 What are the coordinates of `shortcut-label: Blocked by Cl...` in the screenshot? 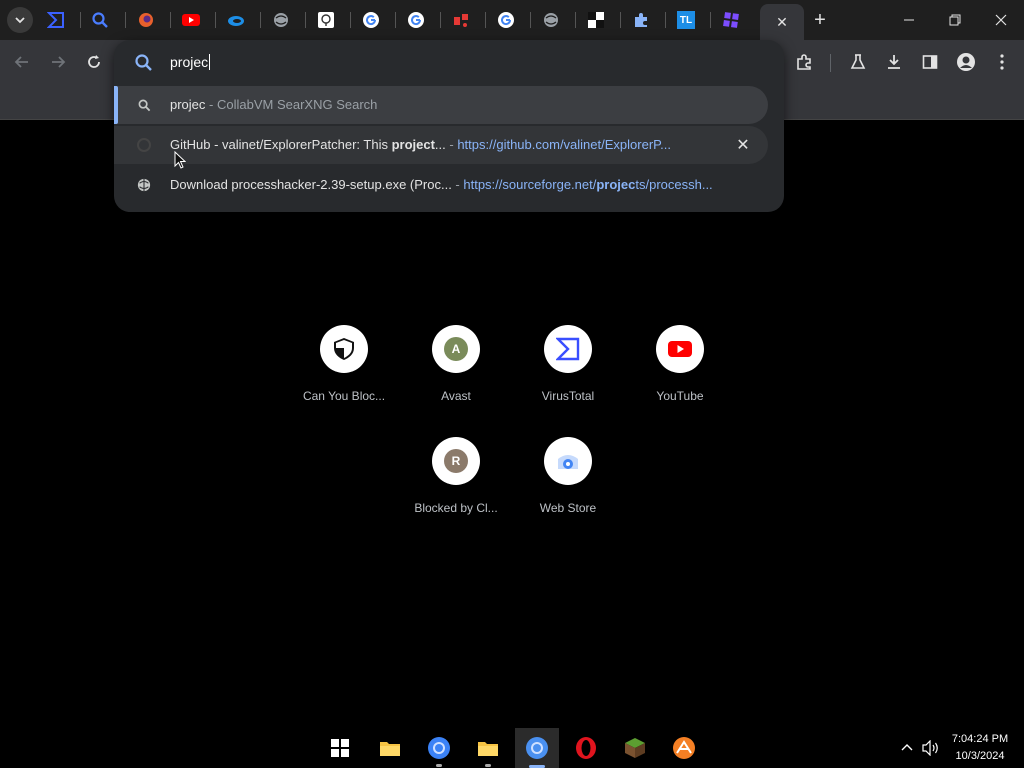 It's located at (456, 508).